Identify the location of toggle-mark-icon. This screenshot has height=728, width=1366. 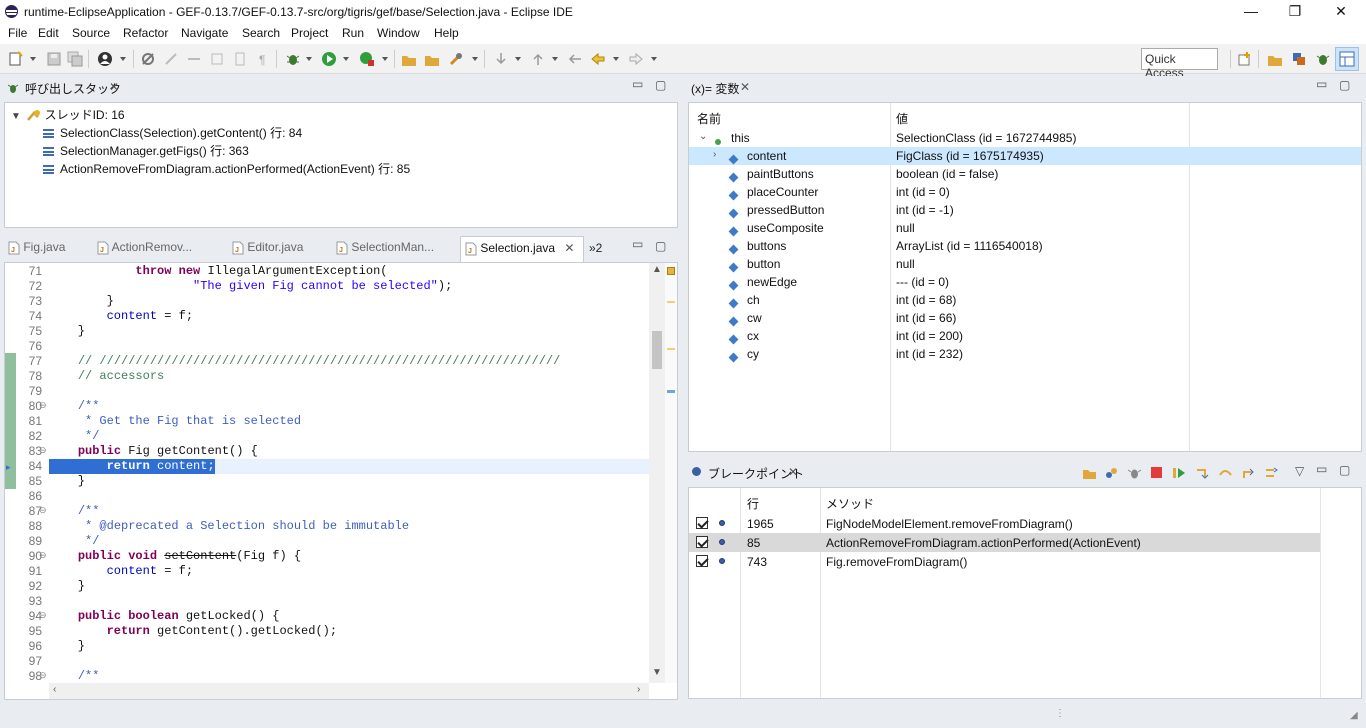
(240, 59).